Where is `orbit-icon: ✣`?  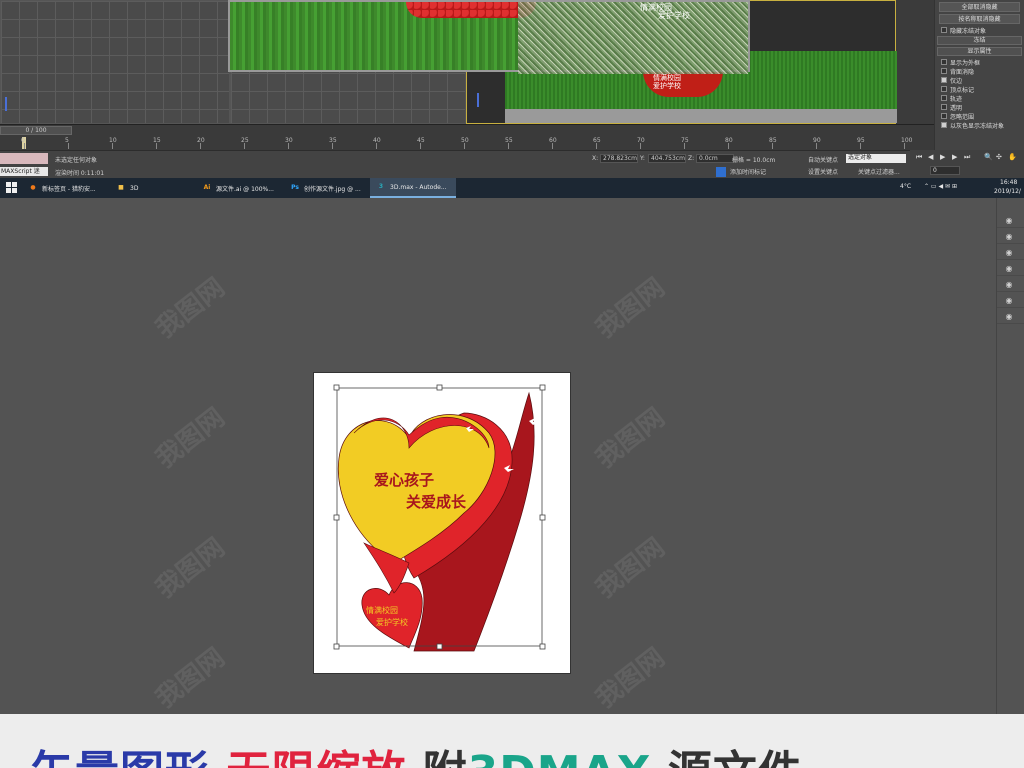 orbit-icon: ✣ is located at coordinates (999, 157).